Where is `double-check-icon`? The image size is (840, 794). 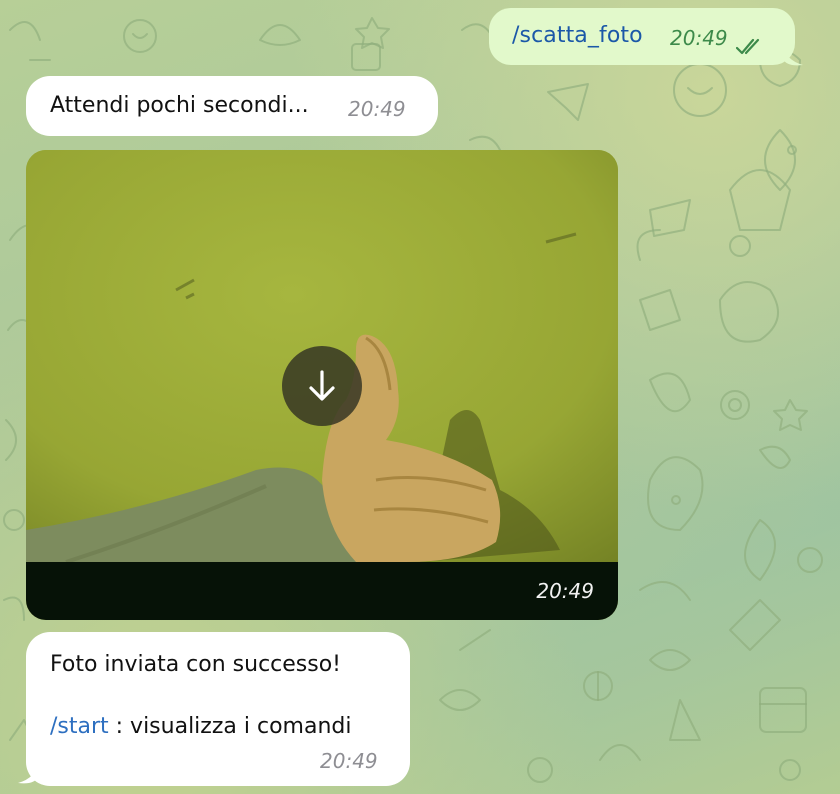 double-check-icon is located at coordinates (748, 46).